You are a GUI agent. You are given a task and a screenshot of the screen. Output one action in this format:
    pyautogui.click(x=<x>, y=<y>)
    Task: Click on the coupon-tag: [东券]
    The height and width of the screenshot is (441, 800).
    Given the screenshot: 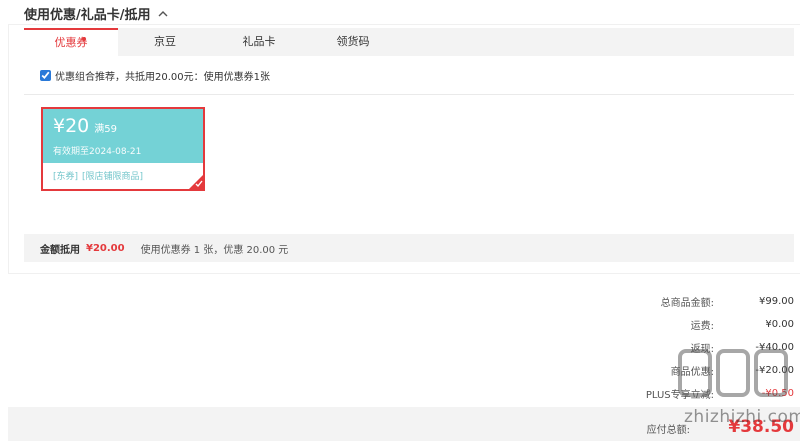 What is the action you would take?
    pyautogui.click(x=66, y=177)
    